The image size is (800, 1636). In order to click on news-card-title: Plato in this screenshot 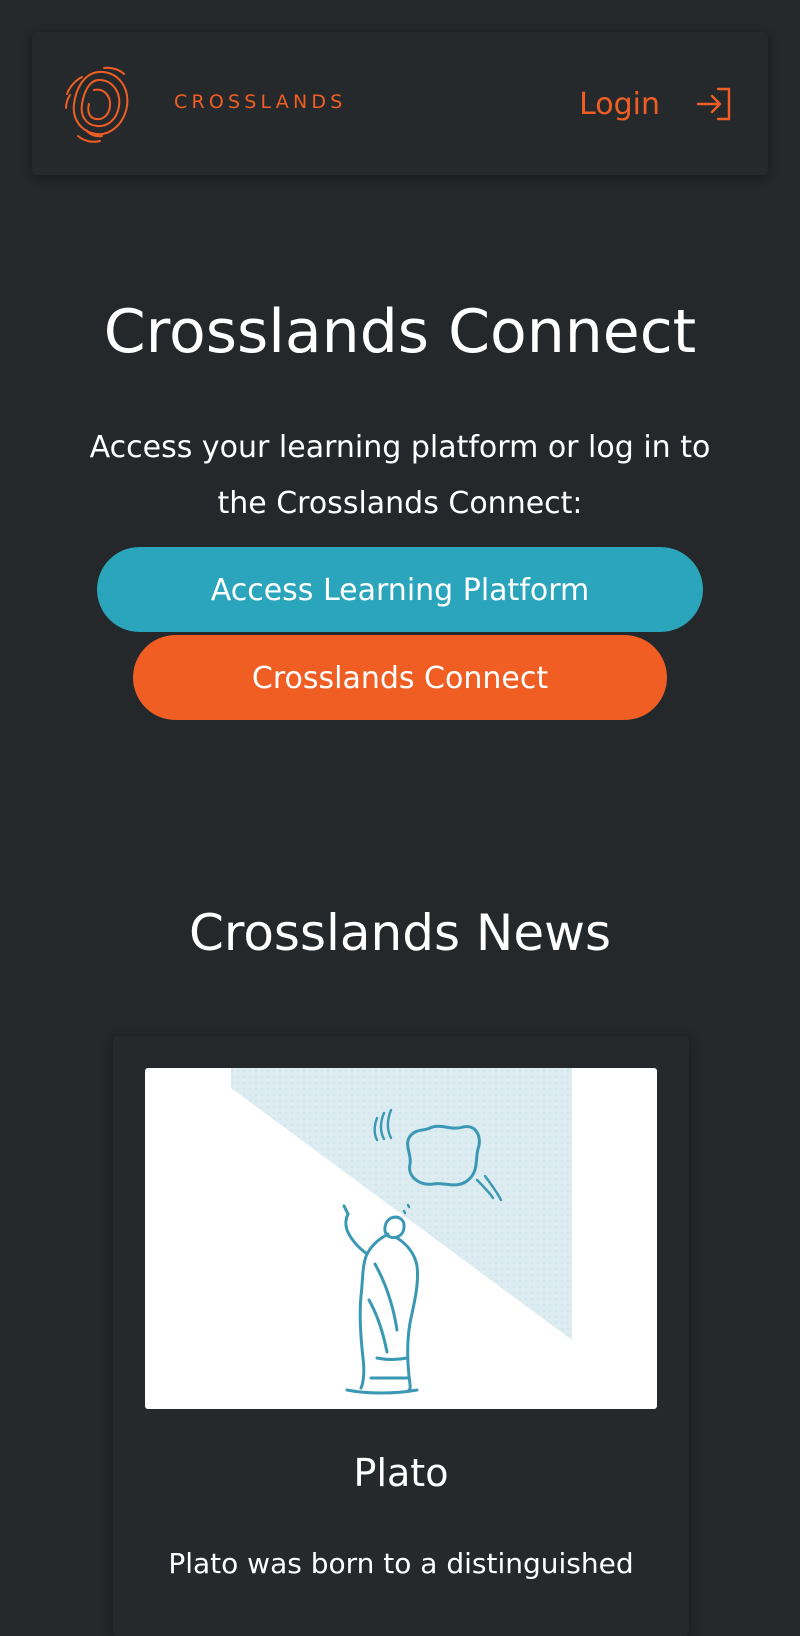, I will do `click(401, 1473)`.